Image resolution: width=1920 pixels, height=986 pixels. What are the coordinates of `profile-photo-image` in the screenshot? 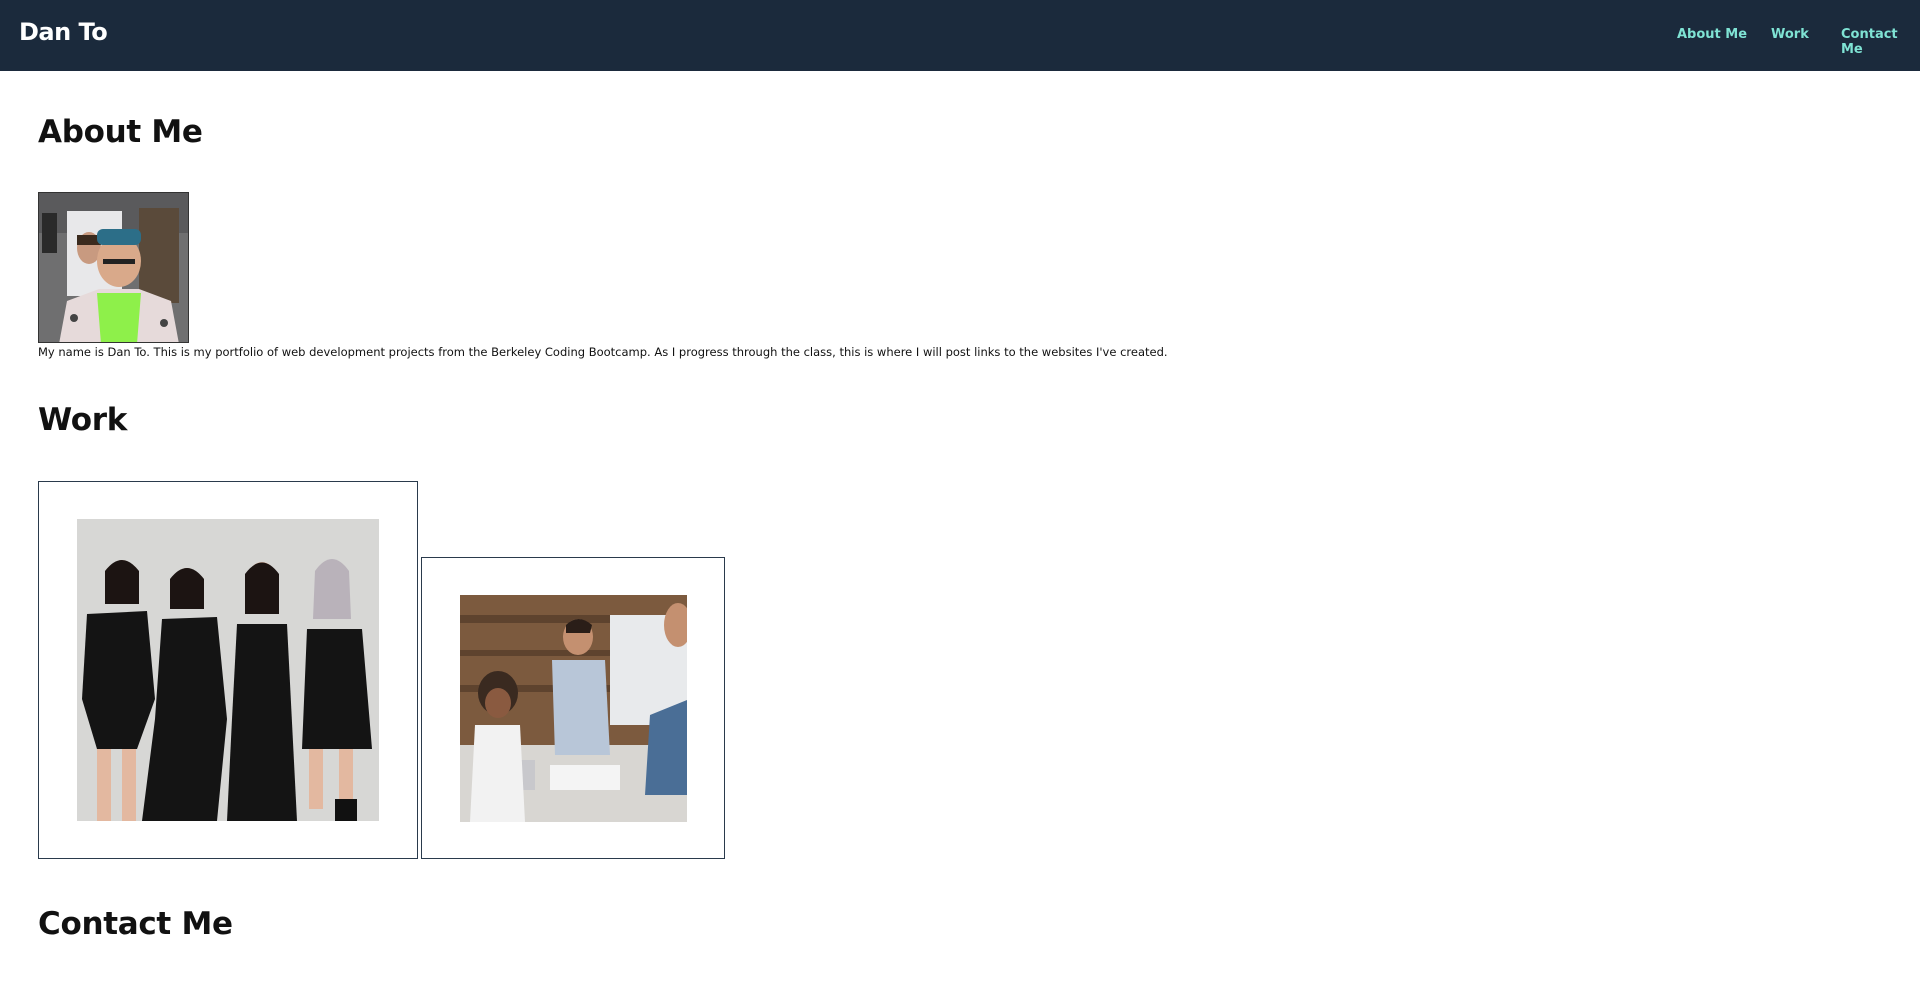 It's located at (113, 267).